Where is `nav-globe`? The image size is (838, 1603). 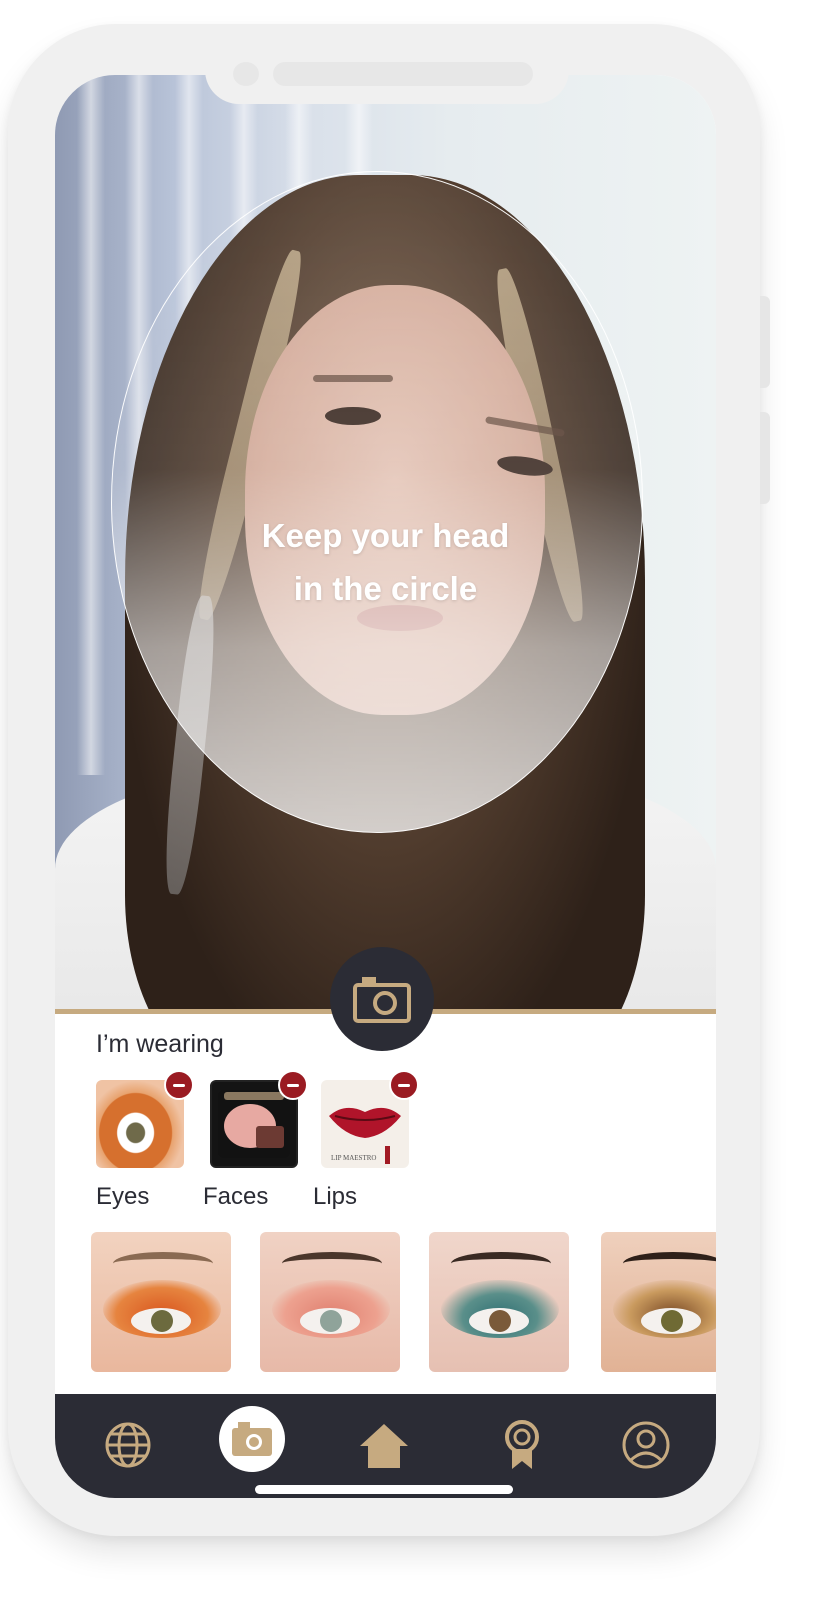 nav-globe is located at coordinates (128, 1445).